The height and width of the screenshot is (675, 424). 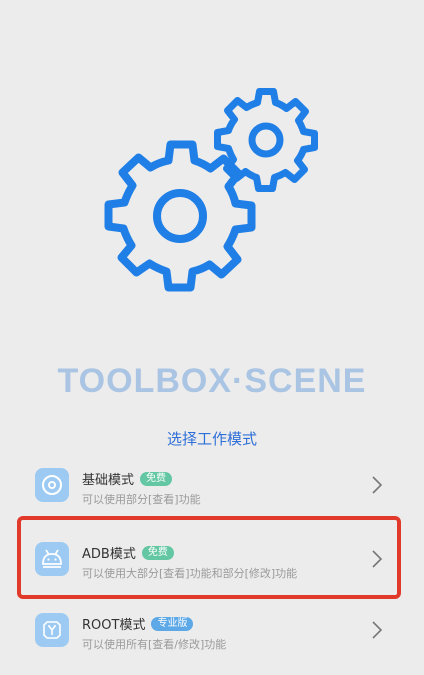 I want to click on free-badge: 免费, so click(x=156, y=478).